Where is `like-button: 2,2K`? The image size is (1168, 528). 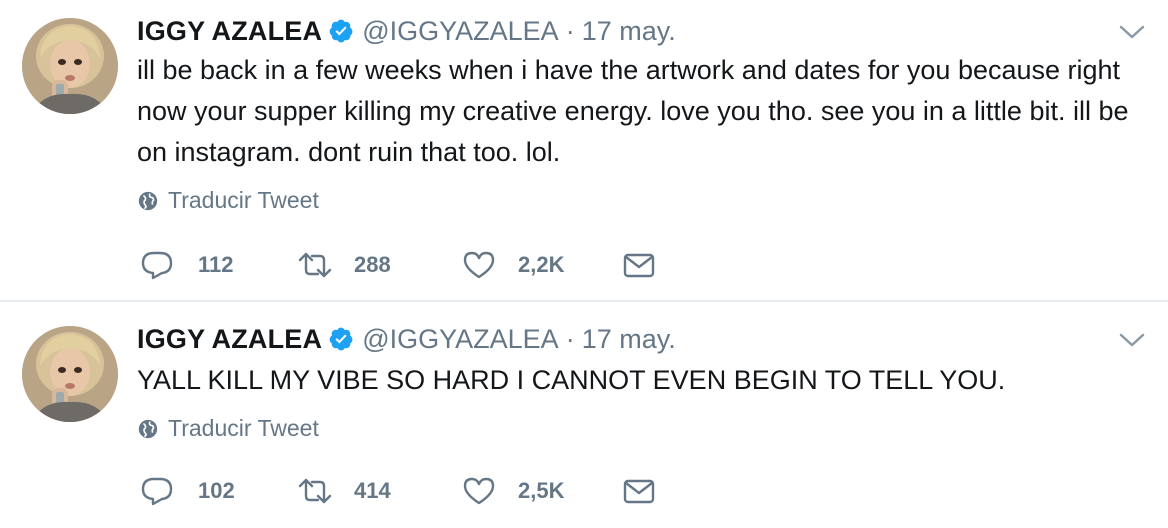
like-button: 2,2K is located at coordinates (513, 265).